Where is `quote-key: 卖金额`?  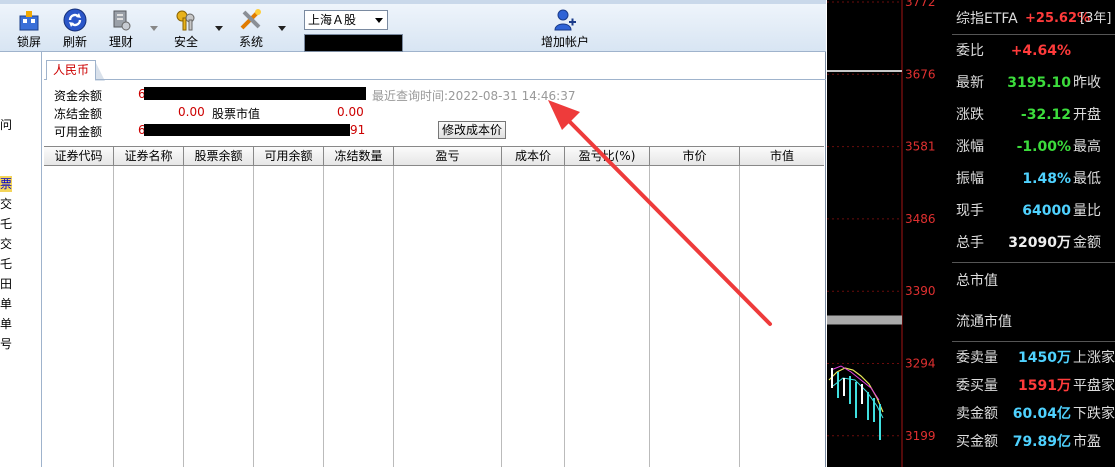
quote-key: 卖金额 is located at coordinates (977, 414).